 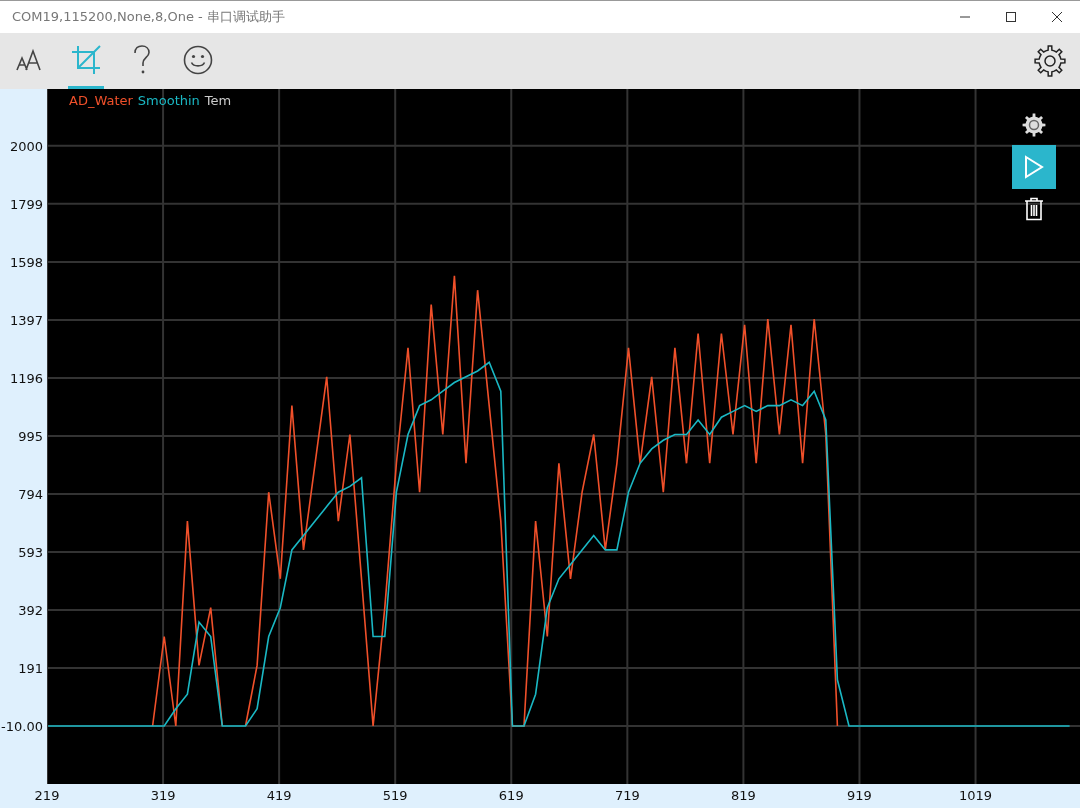 What do you see at coordinates (1034, 167) in the screenshot?
I see `play-icon` at bounding box center [1034, 167].